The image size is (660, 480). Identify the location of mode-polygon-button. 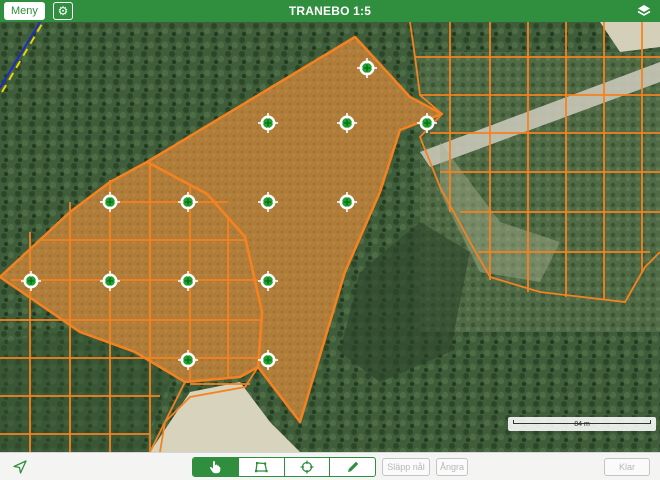
(262, 467).